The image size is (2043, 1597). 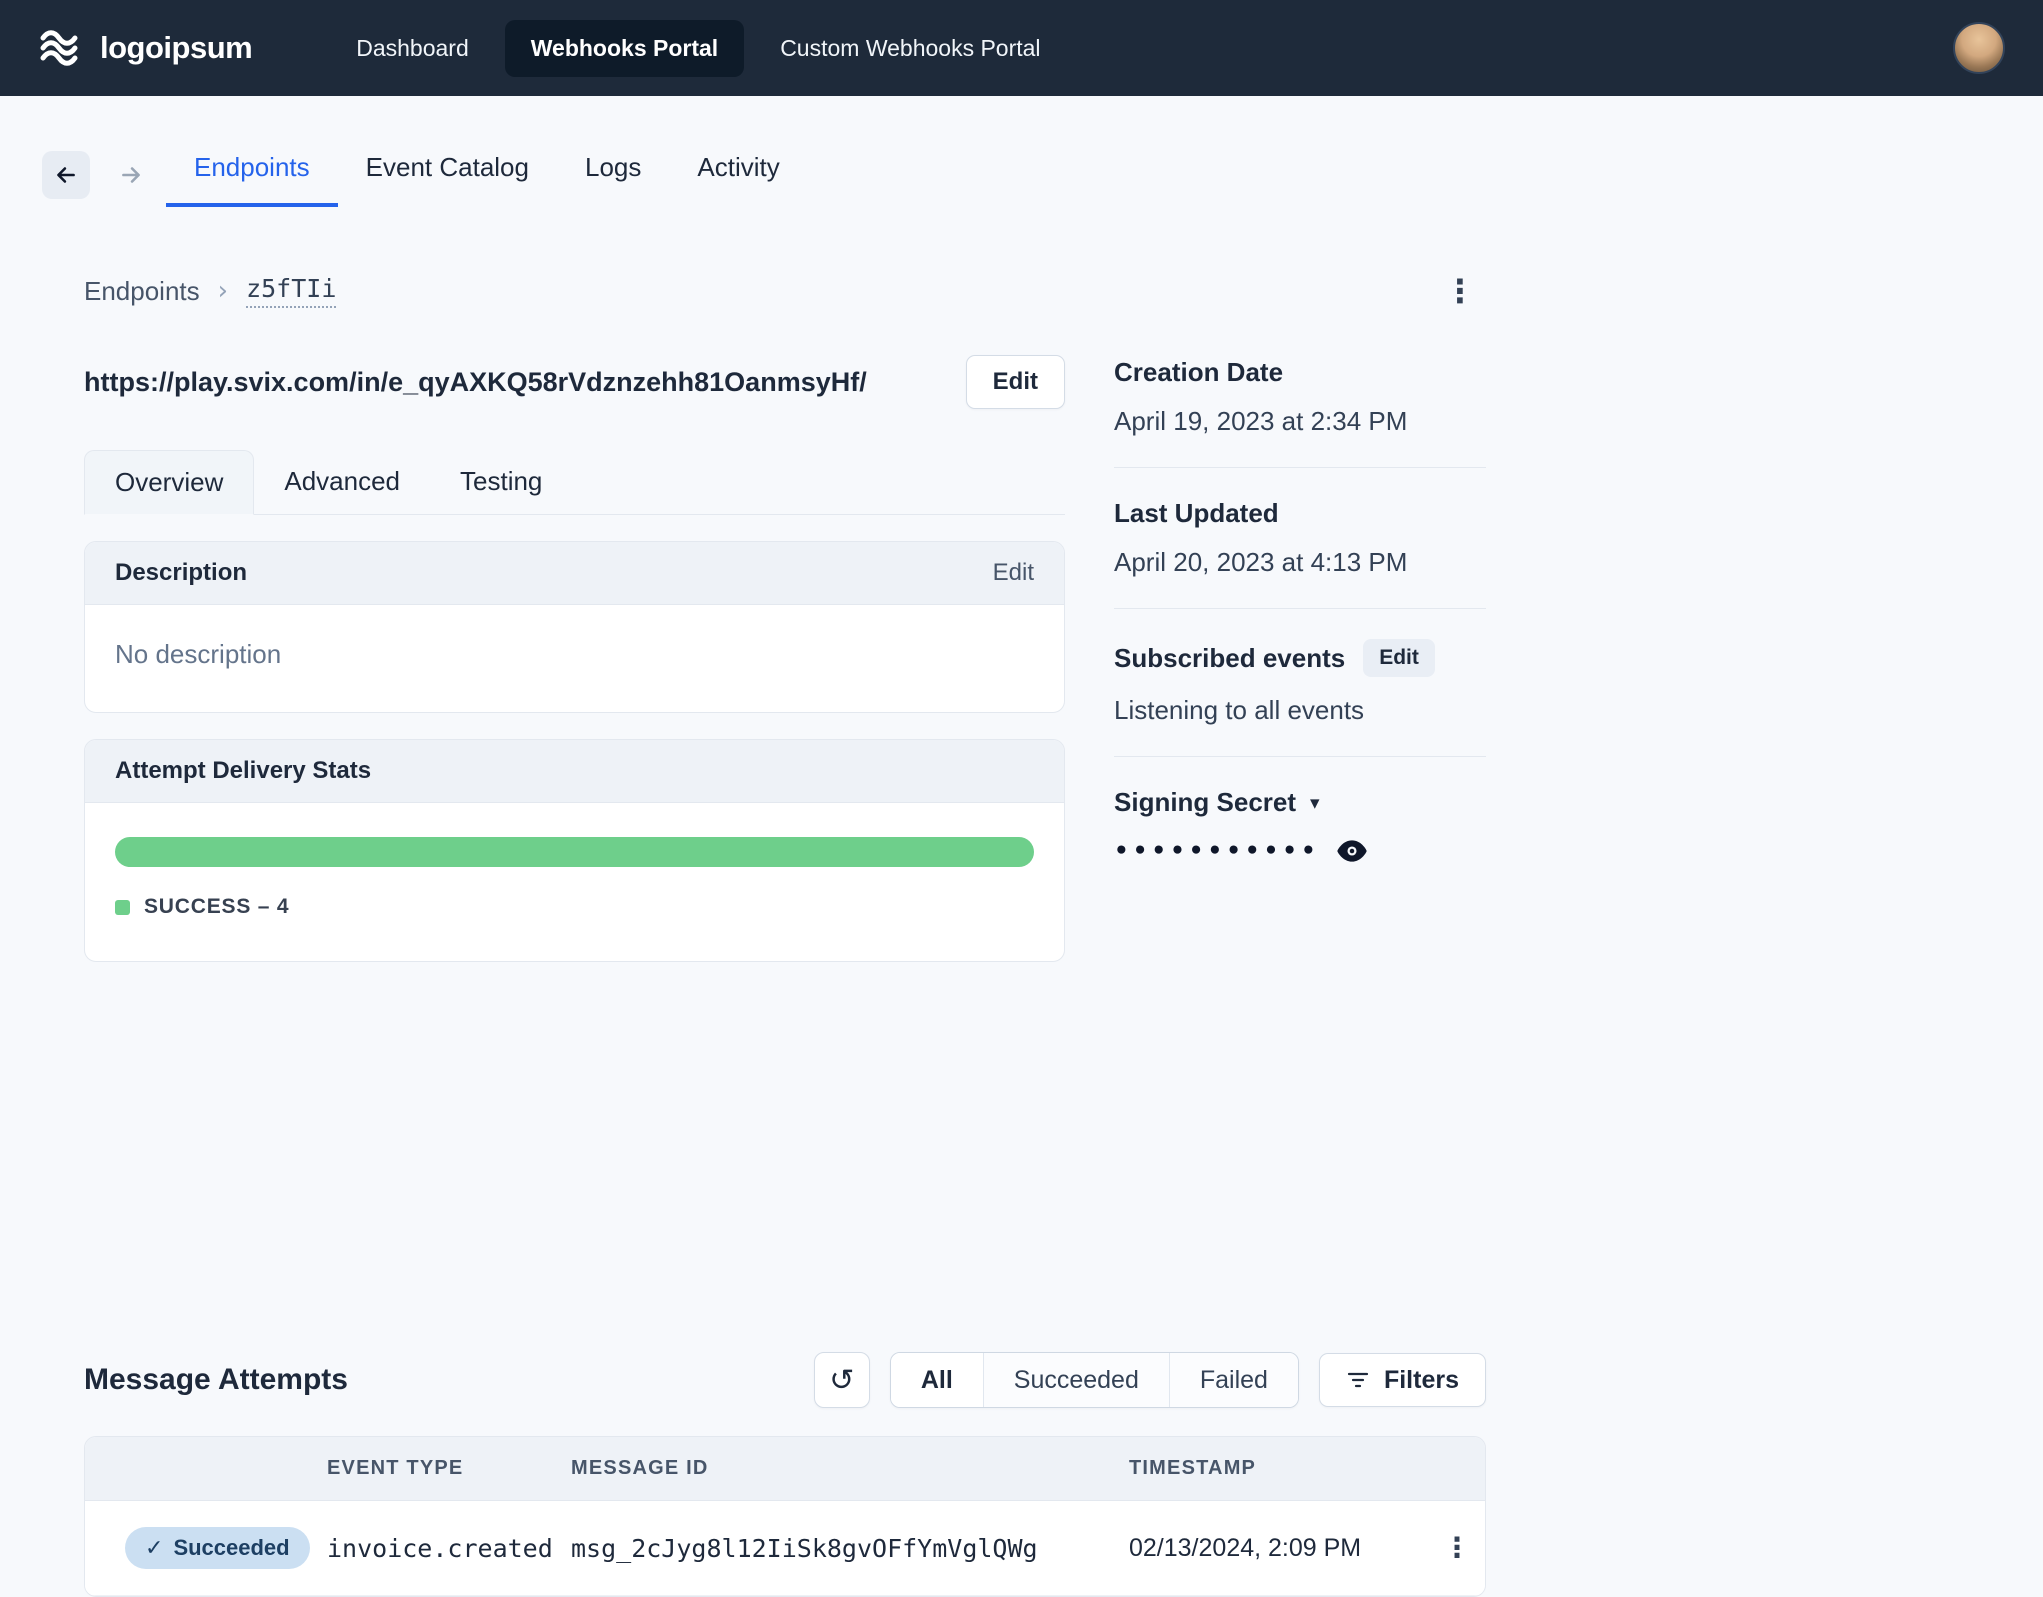 What do you see at coordinates (1358, 1380) in the screenshot?
I see `filter-icon` at bounding box center [1358, 1380].